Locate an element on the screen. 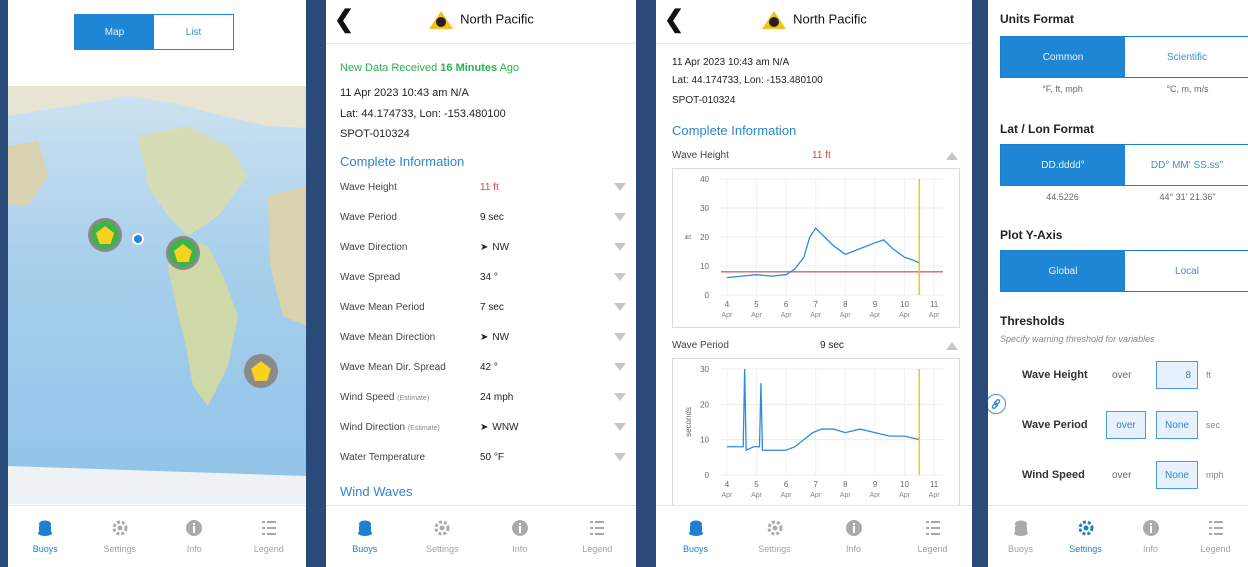 This screenshot has height=567, width=1248. info-row: Wave Mean Direction ➤ NW is located at coordinates (483, 337).